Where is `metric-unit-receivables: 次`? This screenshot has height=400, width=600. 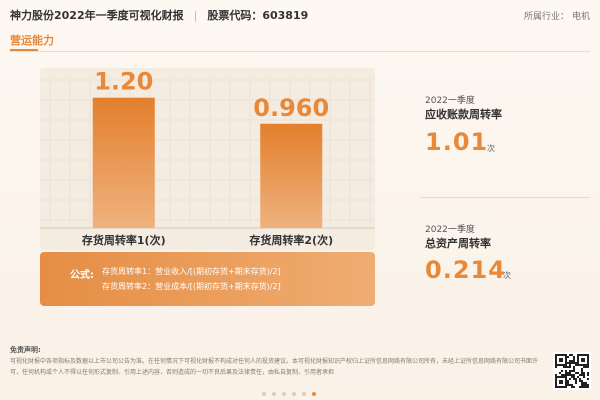
metric-unit-receivables: 次 is located at coordinates (491, 148).